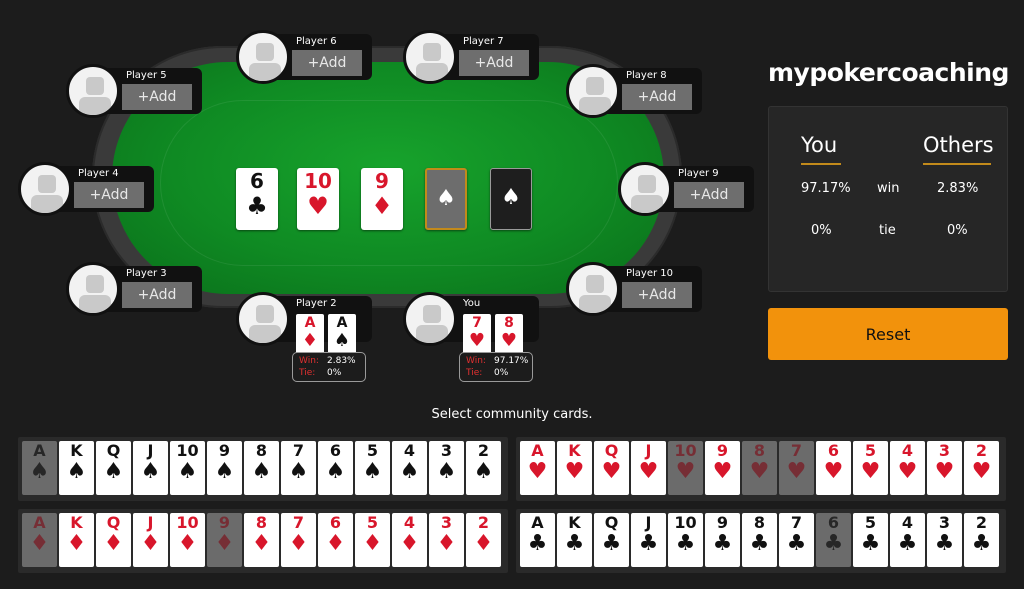  What do you see at coordinates (574, 540) in the screenshot?
I see `deck-card-clubs-k: K ♣` at bounding box center [574, 540].